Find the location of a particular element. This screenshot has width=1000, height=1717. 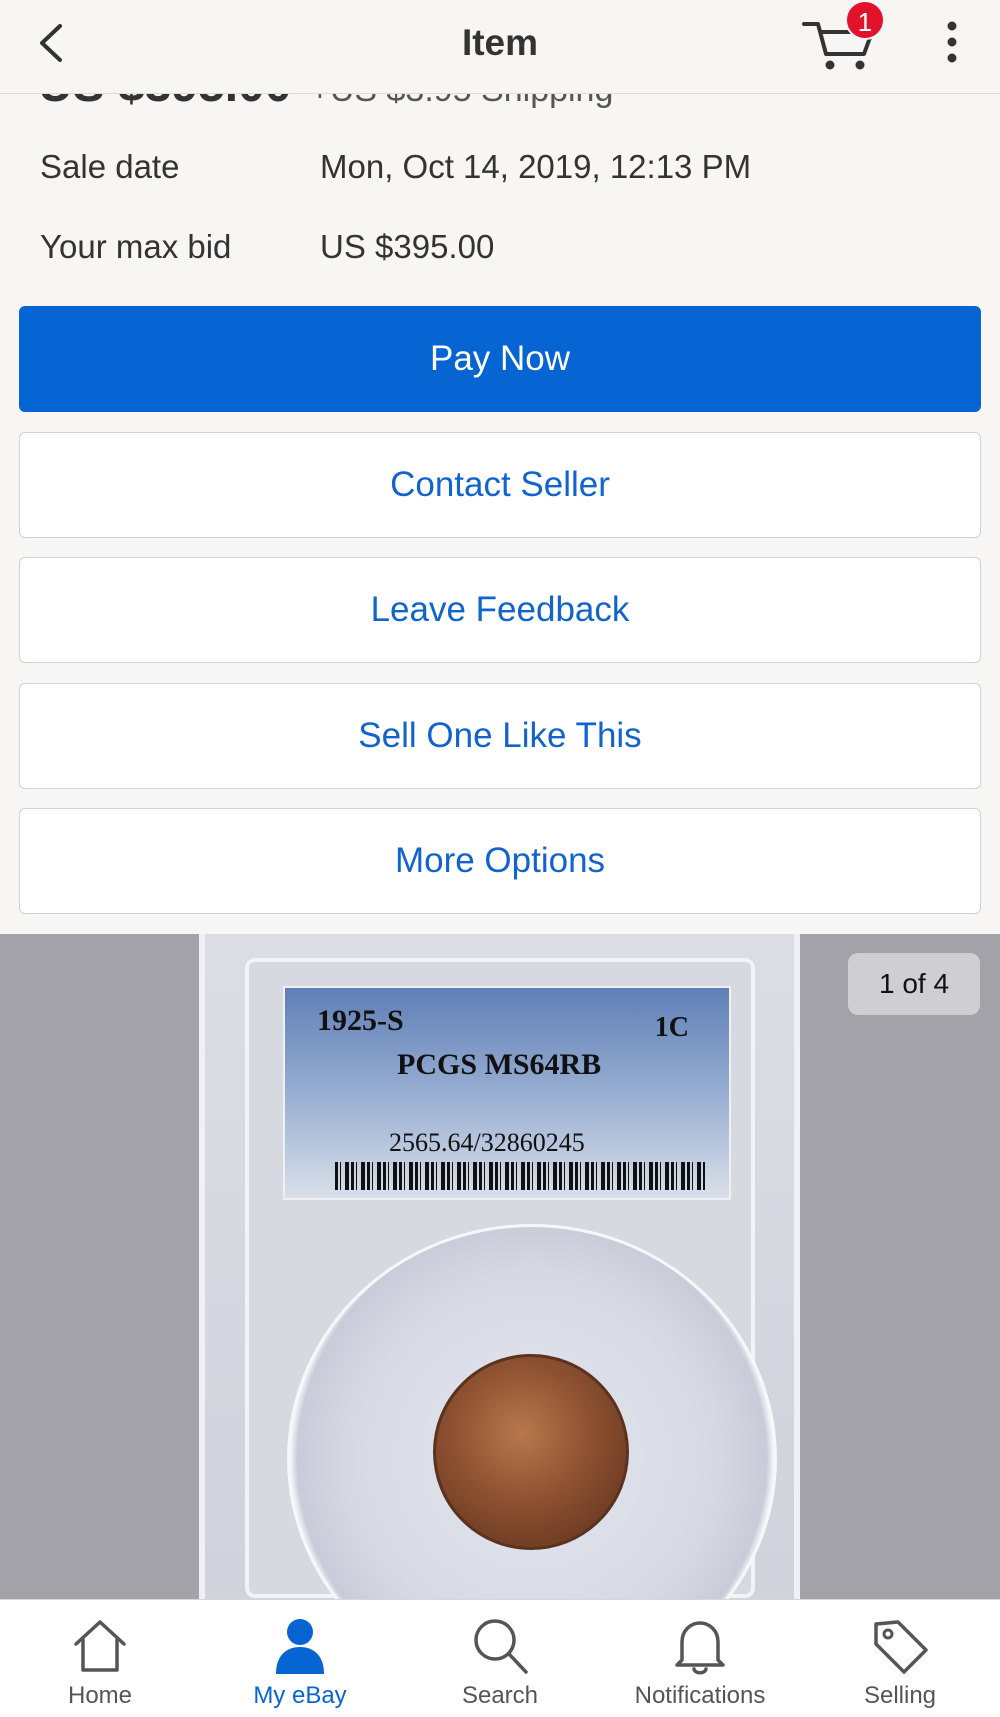

nav-selling: Selling is located at coordinates (900, 1658).